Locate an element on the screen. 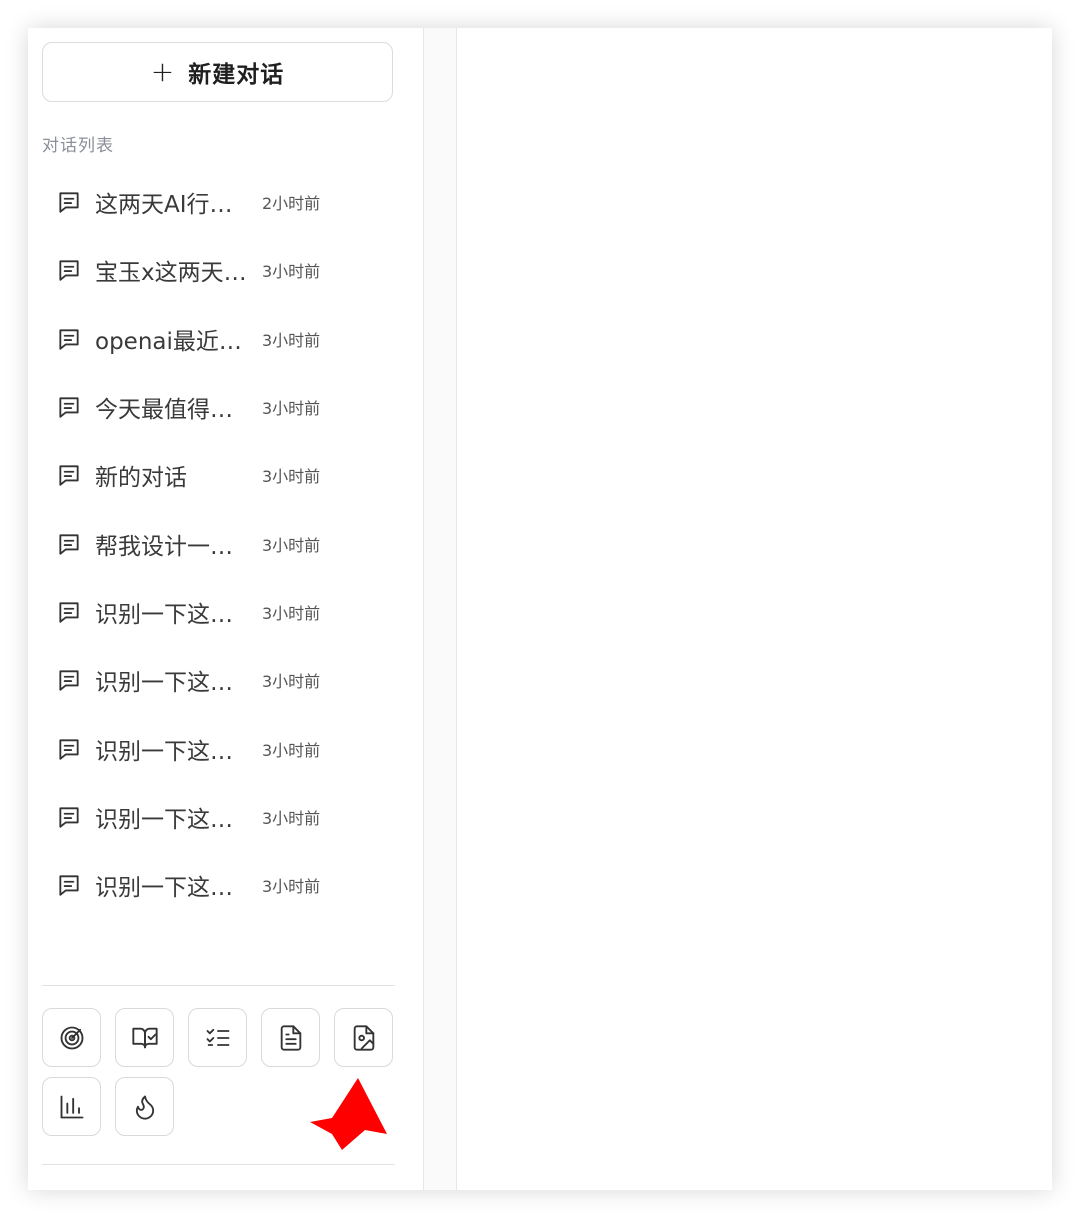 This screenshot has width=1080, height=1218. conversation-item: 今天最值得关注的新闻 3小时前 is located at coordinates (222, 407).